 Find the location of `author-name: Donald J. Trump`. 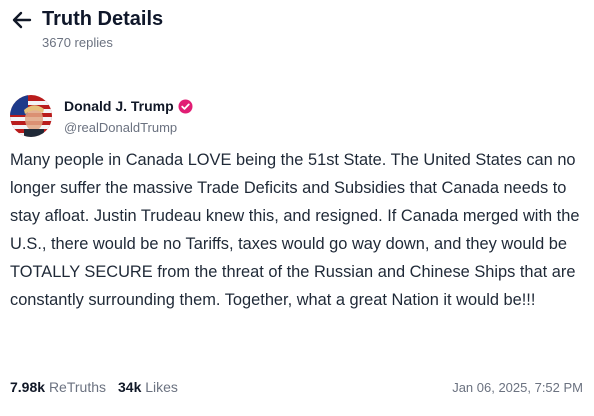

author-name: Donald J. Trump is located at coordinates (119, 106).